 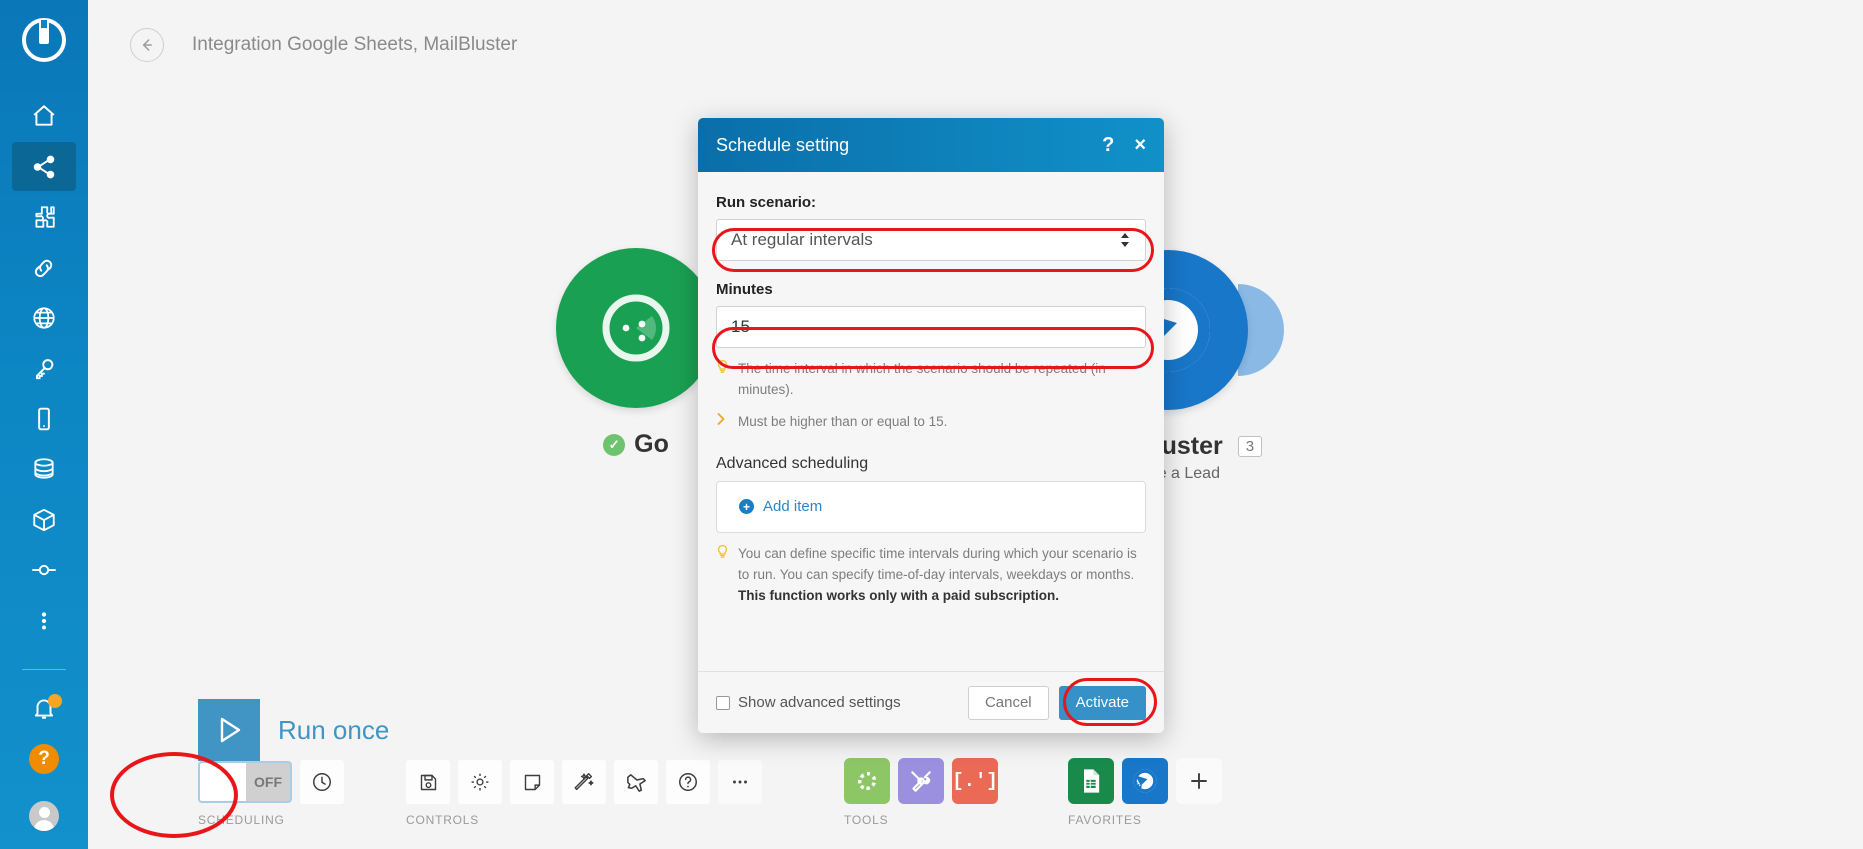 I want to click on run-scenario-select-wrap, so click(x=931, y=240).